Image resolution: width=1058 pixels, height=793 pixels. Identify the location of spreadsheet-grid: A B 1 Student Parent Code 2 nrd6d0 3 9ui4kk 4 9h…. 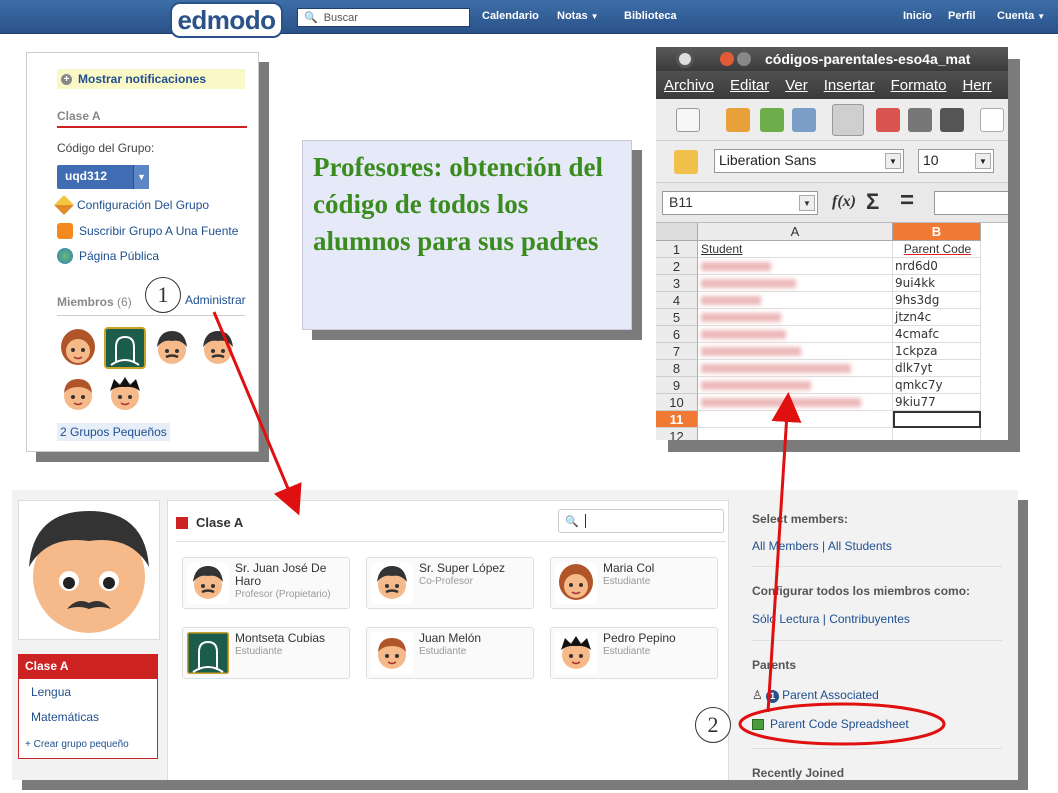
(832, 331).